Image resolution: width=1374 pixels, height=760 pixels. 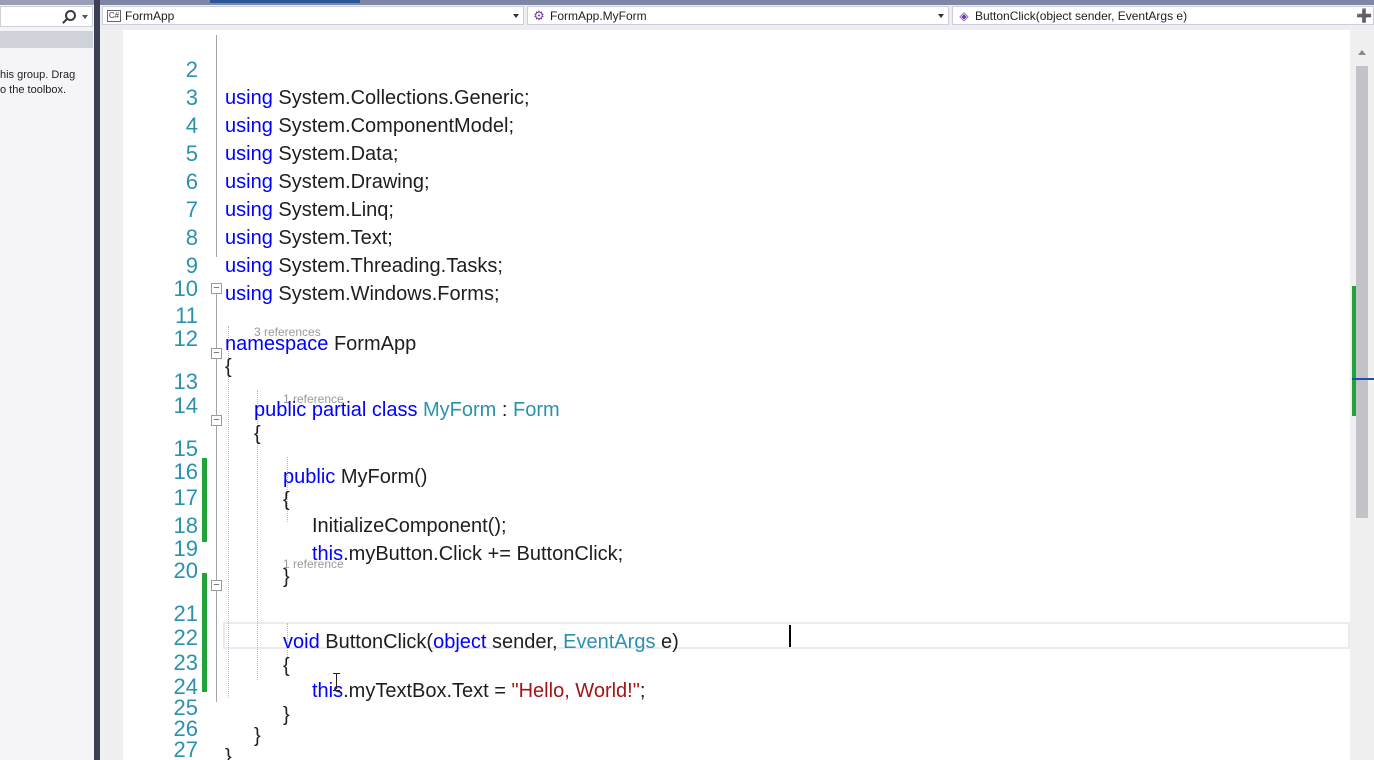 I want to click on toolbox-panel: his group. Drag o the toolbox., so click(x=47, y=380).